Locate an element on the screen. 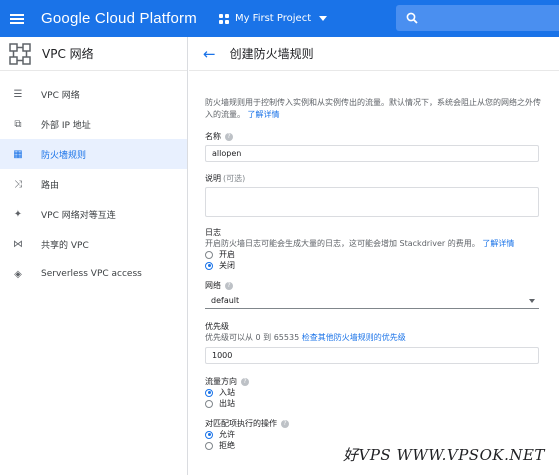 The width and height of the screenshot is (559, 475). sidebar-item-label: 外部 IP 地址 is located at coordinates (66, 125).